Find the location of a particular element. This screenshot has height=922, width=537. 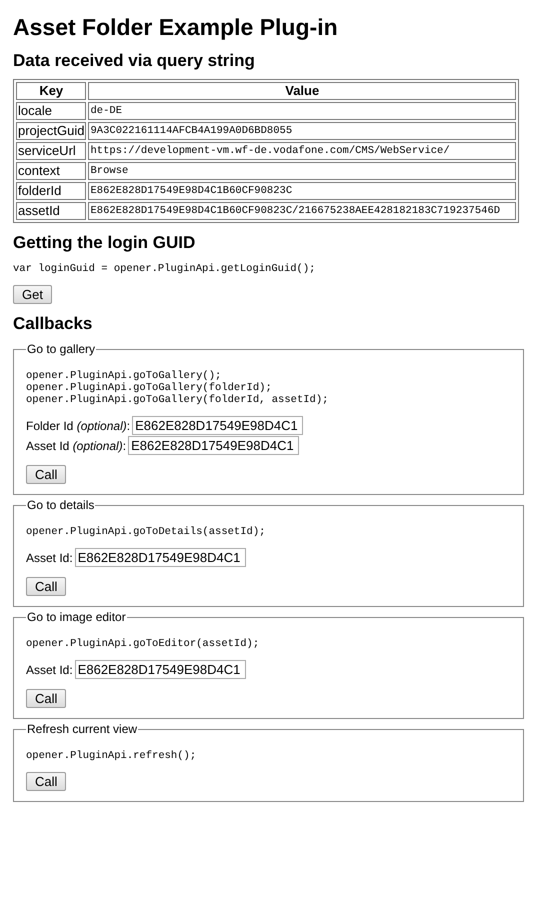

key-cell: projectGuid is located at coordinates (51, 131).